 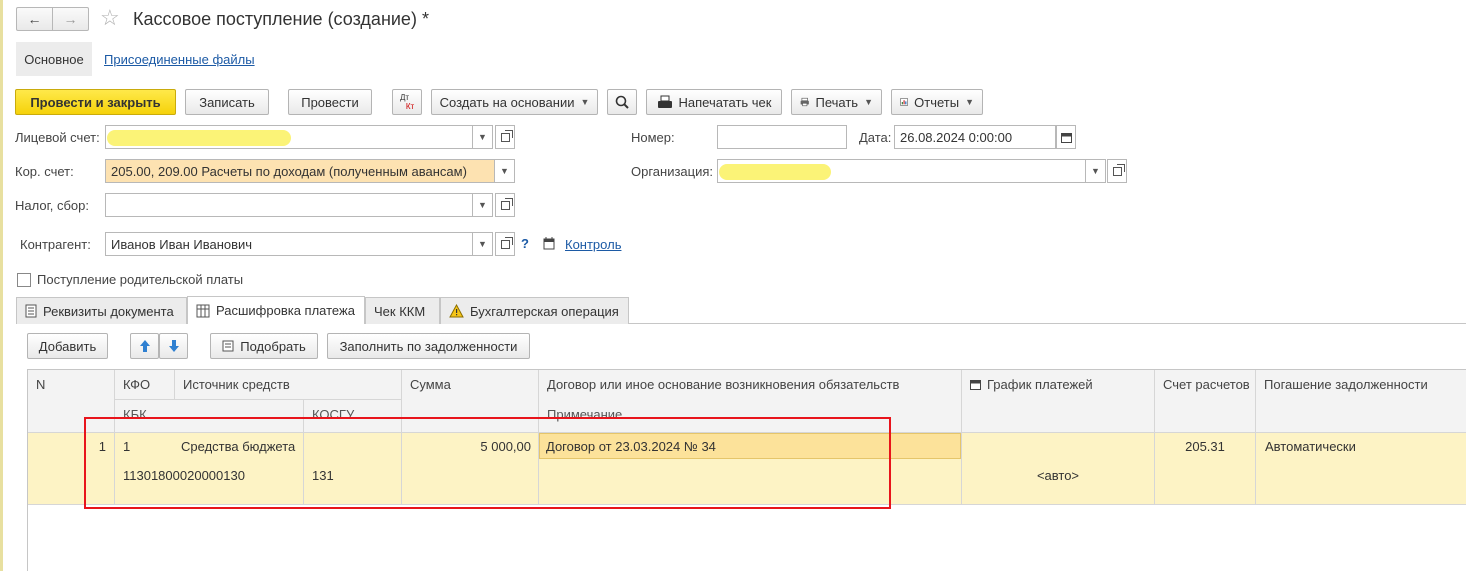 I want to click on number-field, so click(x=782, y=137).